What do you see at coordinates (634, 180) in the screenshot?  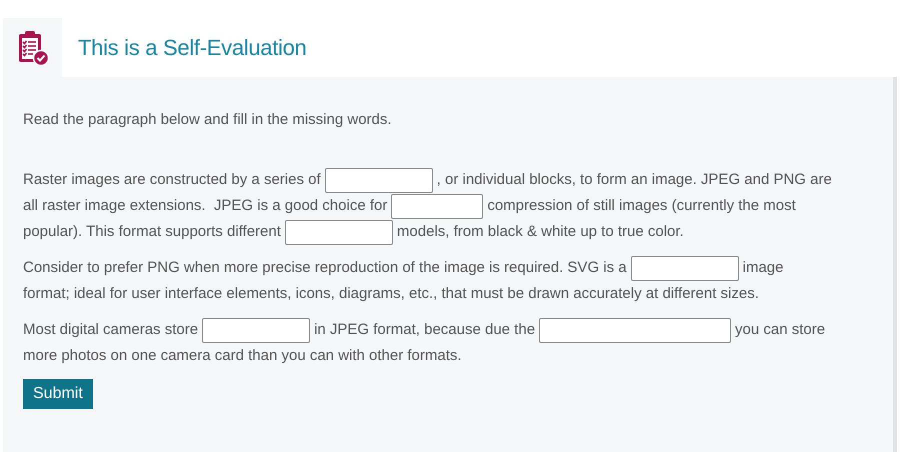 I see `passage-text: , or individual blocks, to form an image. JPEG and PNG are` at bounding box center [634, 180].